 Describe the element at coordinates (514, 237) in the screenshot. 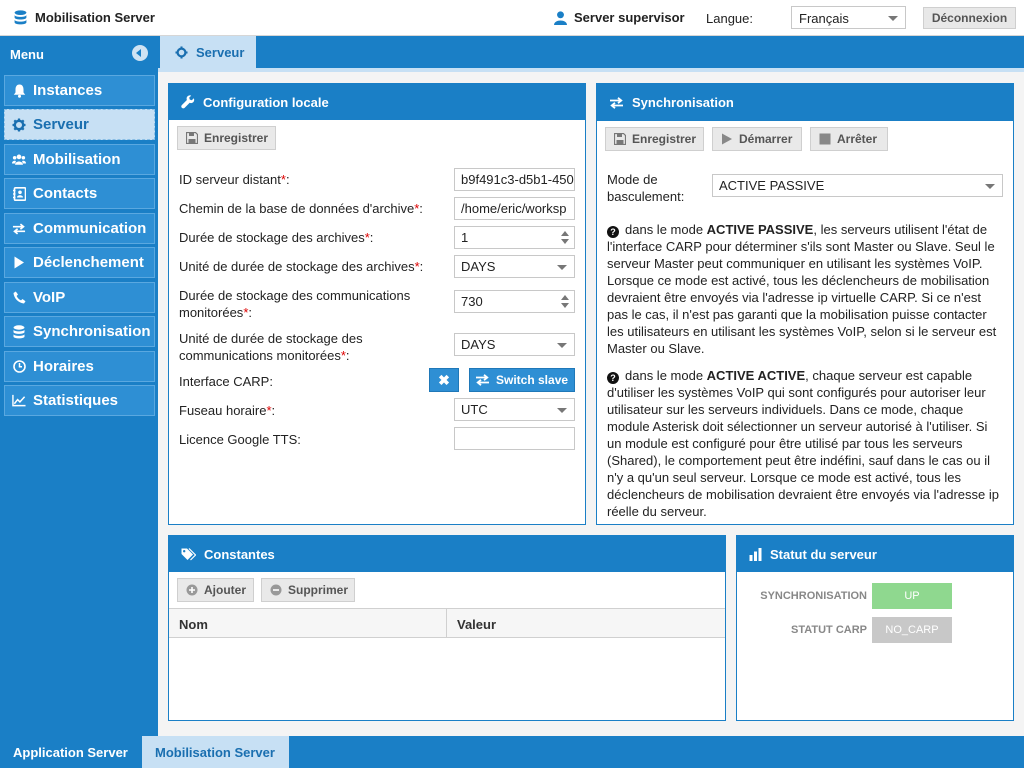

I see `archive-duration-stepper: 1` at that location.